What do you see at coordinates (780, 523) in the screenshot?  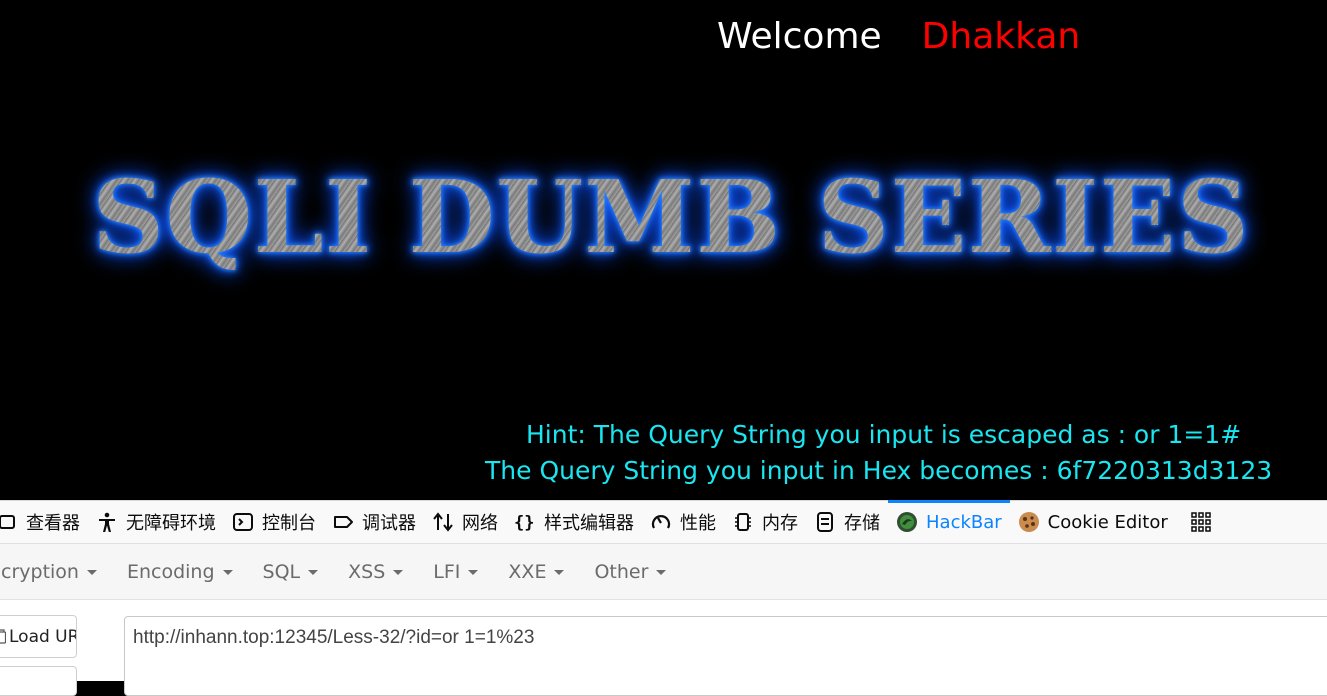 I see `tab-label: 内存` at bounding box center [780, 523].